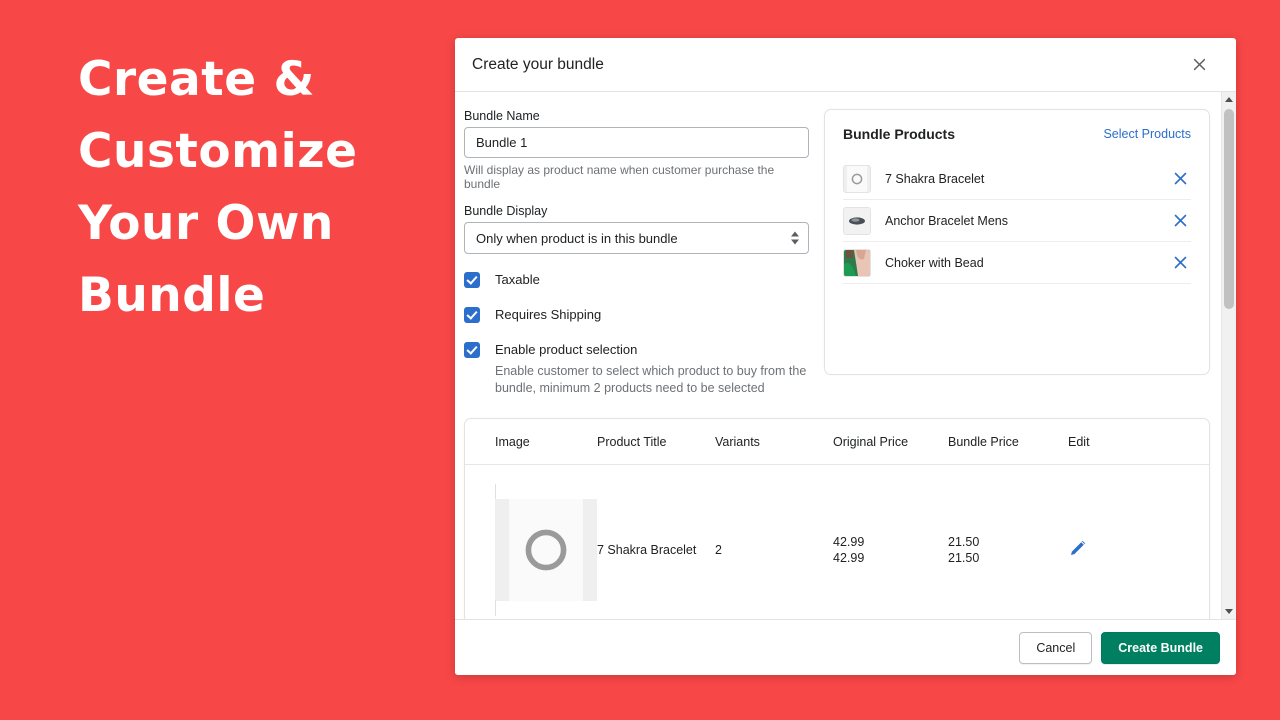 This screenshot has height=720, width=1280. What do you see at coordinates (1017, 263) in the screenshot?
I see `bundle-product-item: Choker with Bead` at bounding box center [1017, 263].